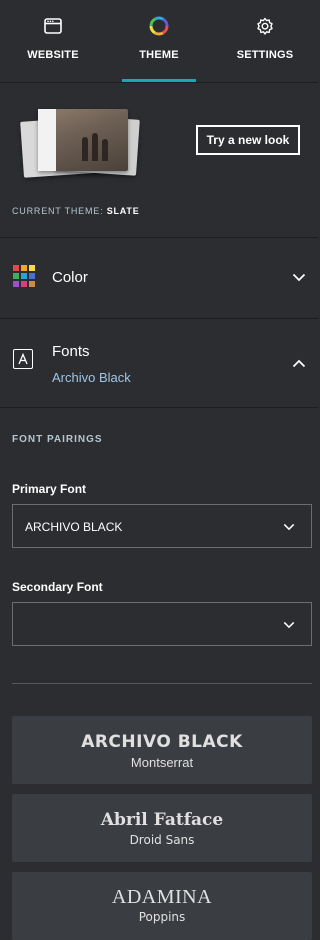  Describe the element at coordinates (162, 820) in the screenshot. I see `font-pairing-heading: Abril Fatface` at that location.